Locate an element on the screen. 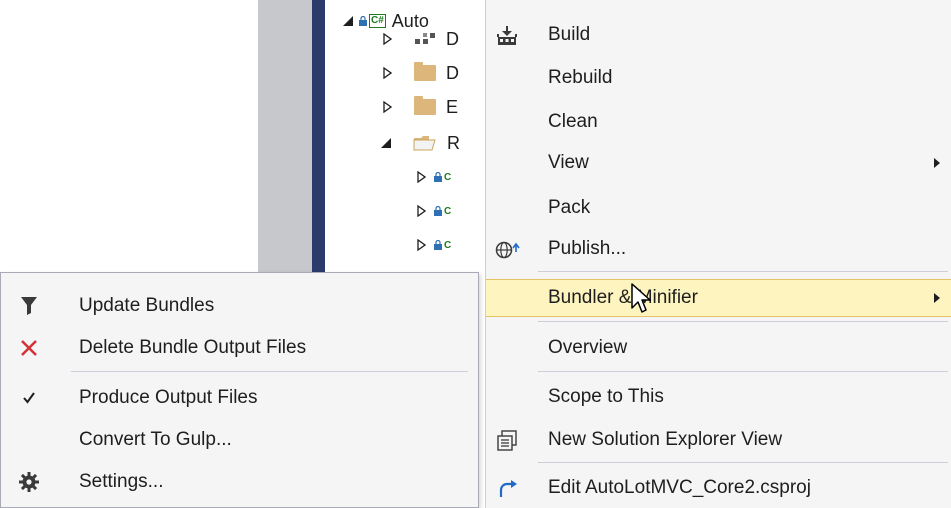 The width and height of the screenshot is (951, 508). submenu-item-produce-output: Produce Output Files is located at coordinates (239, 398).